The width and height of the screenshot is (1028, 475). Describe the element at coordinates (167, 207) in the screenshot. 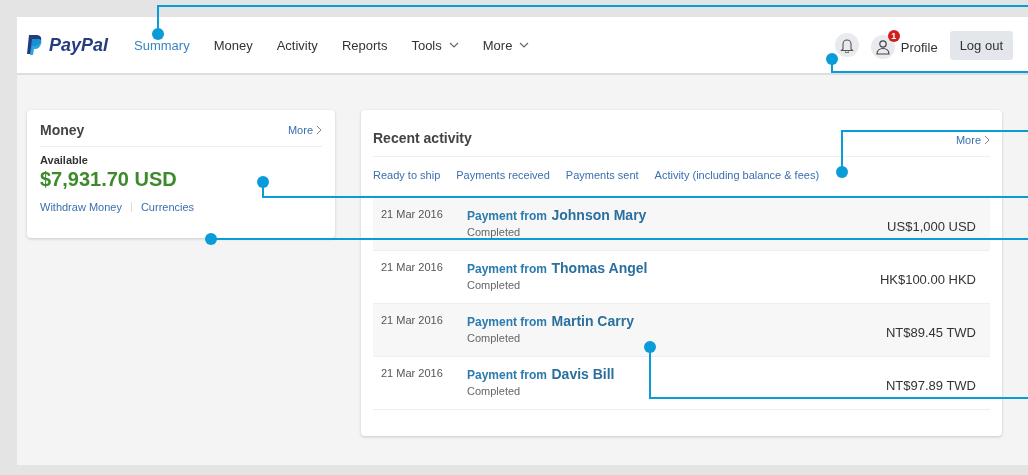

I see `money-link: Currencies` at that location.